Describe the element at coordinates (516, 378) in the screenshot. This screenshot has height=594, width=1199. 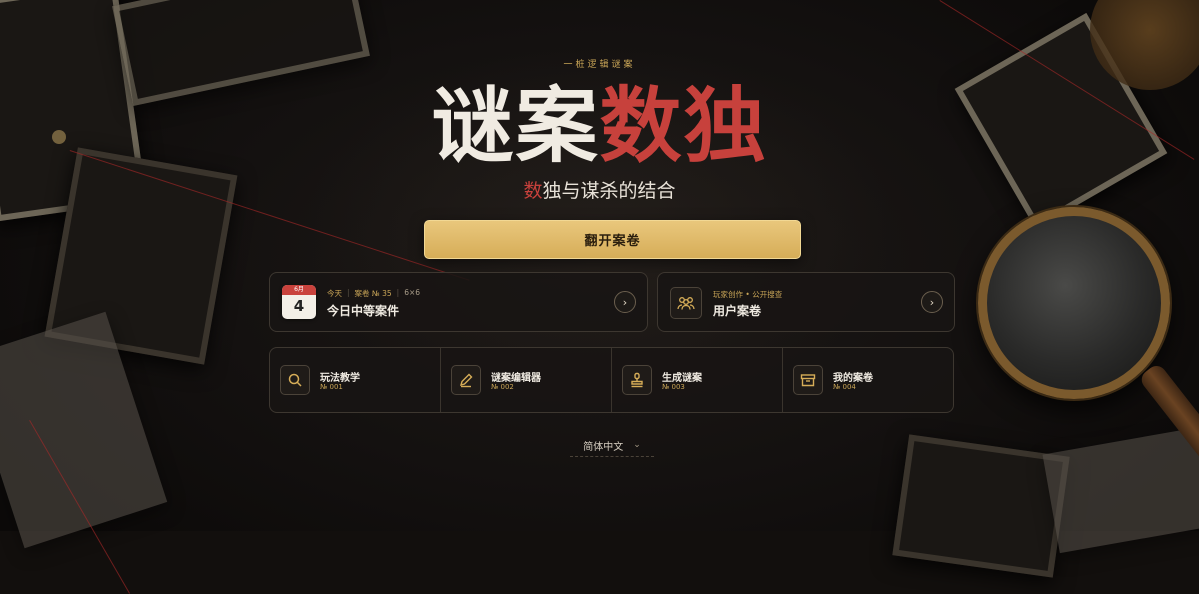
I see `tool-label: 谜案编辑器` at that location.